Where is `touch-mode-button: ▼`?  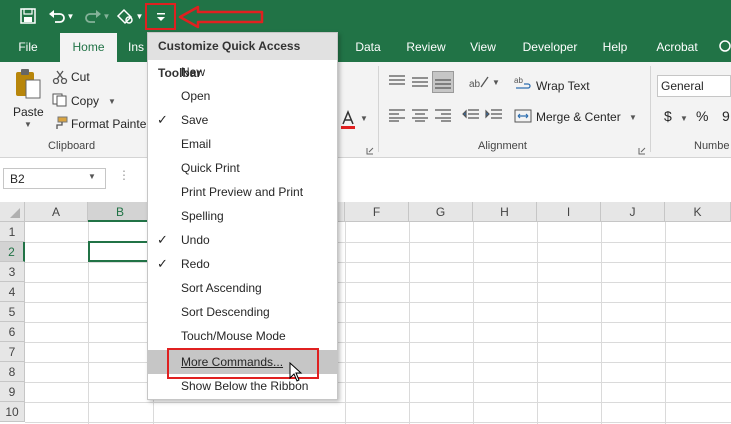
touch-mode-button: ▼ is located at coordinates (129, 16).